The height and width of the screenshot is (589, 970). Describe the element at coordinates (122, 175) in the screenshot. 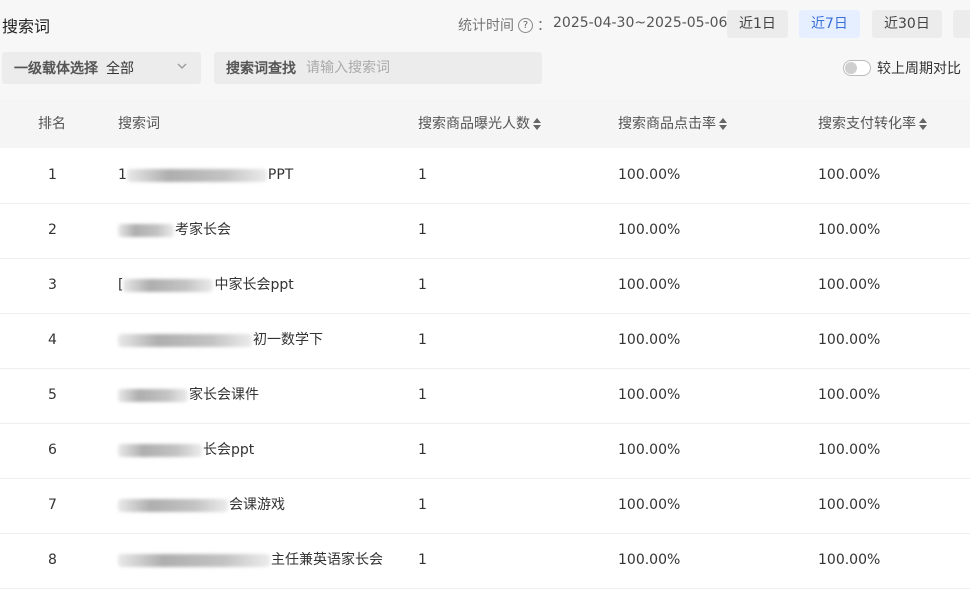

I see `term-lead: 1` at that location.